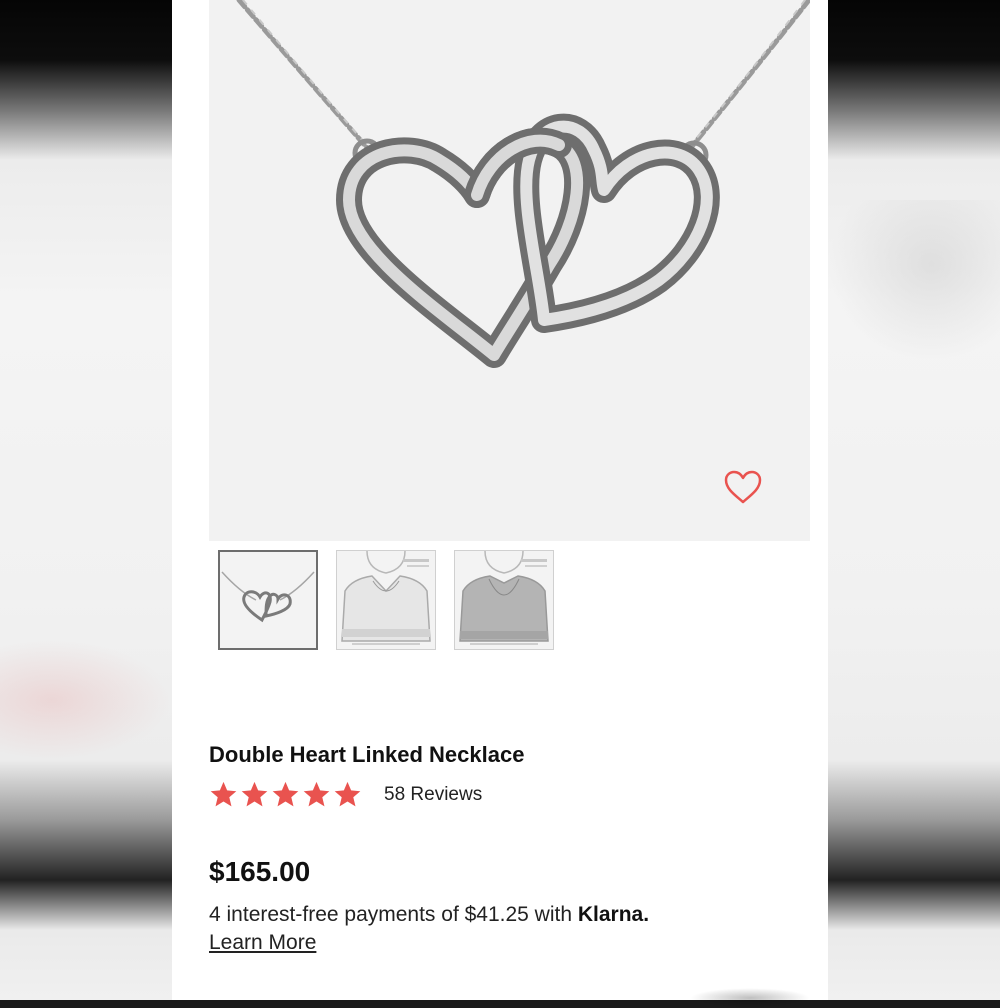 This screenshot has width=1000, height=1008. What do you see at coordinates (260, 871) in the screenshot?
I see `product-price: $165.00` at bounding box center [260, 871].